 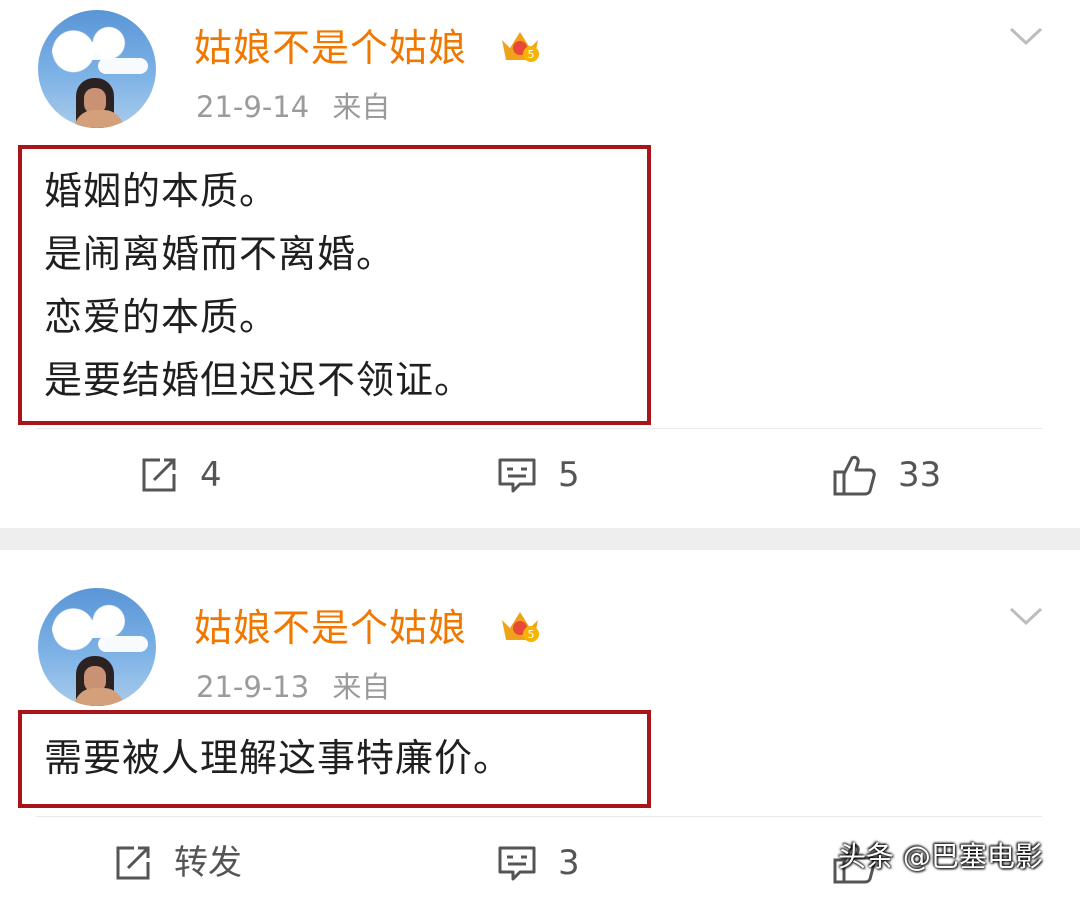 What do you see at coordinates (569, 863) in the screenshot?
I see `comment-count: 3` at bounding box center [569, 863].